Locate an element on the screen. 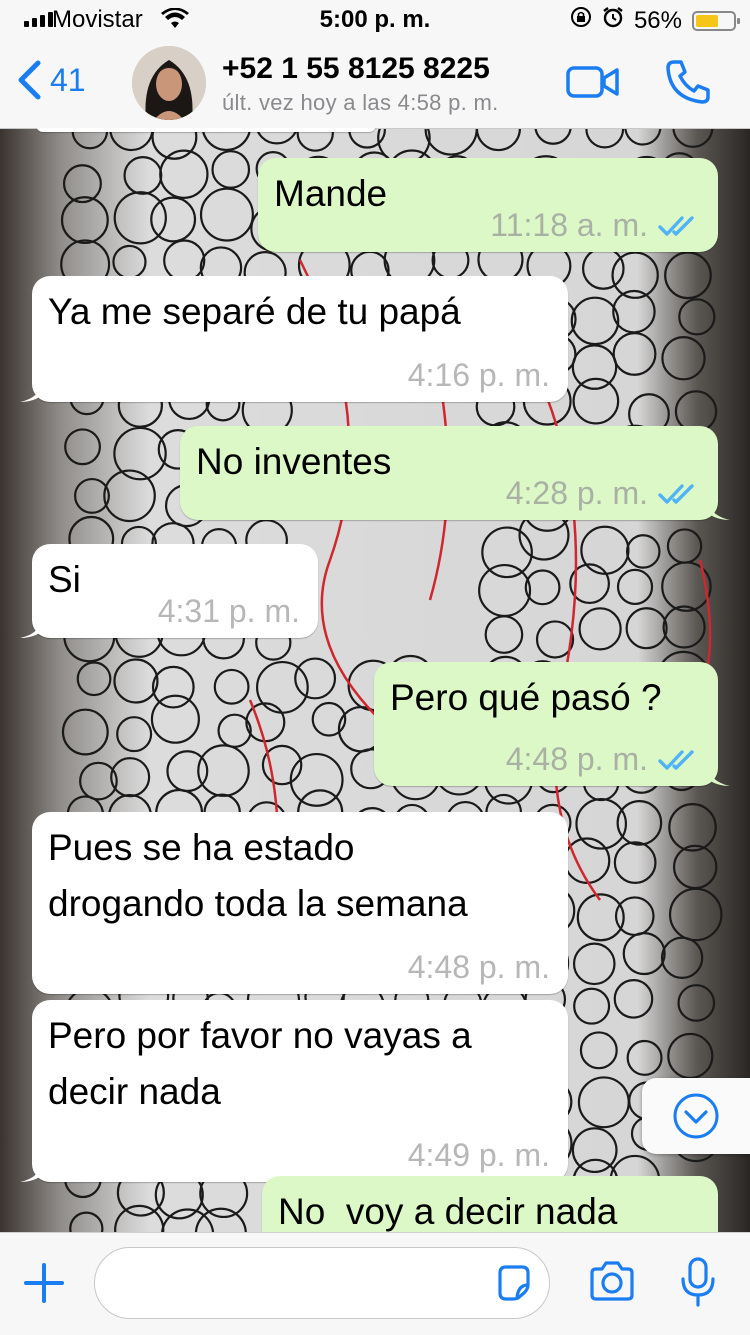 The image size is (750, 1335). scroll-down-icon is located at coordinates (696, 1116).